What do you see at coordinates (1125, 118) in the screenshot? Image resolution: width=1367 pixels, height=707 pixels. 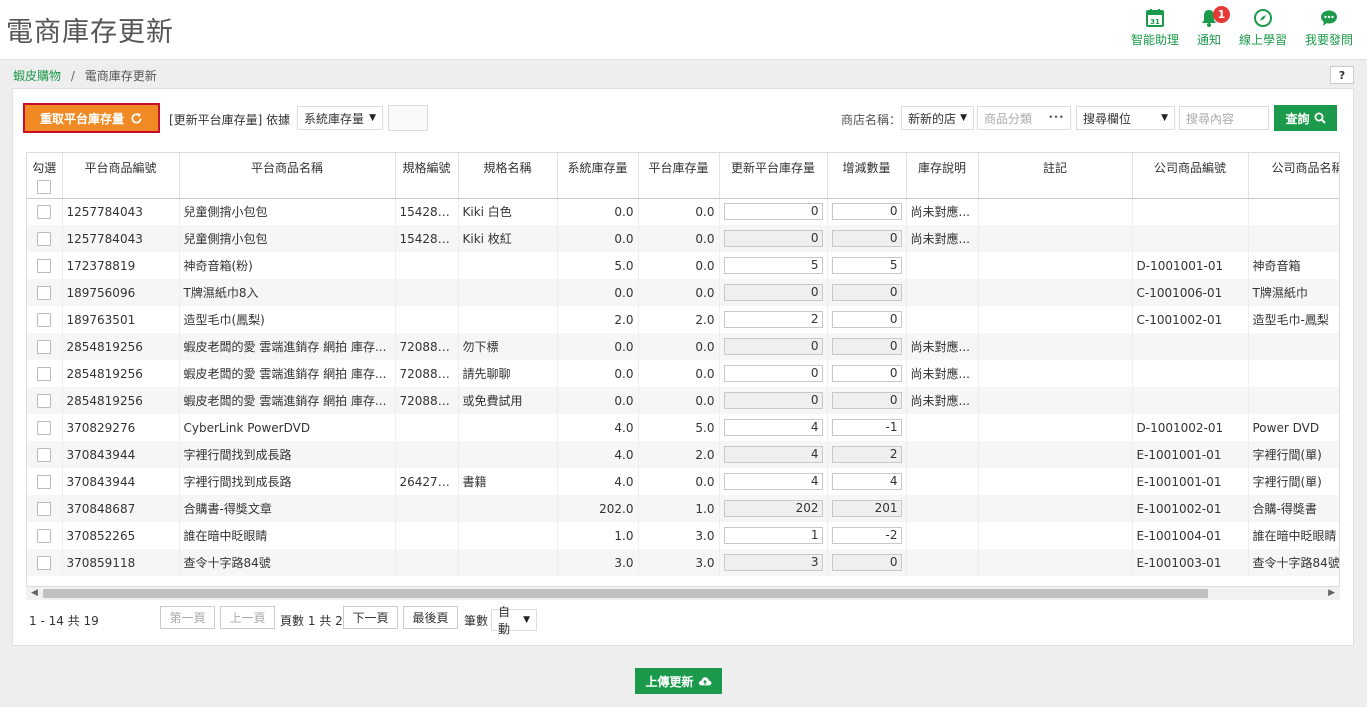 I see `search-field-select: 搜尋欄位 ▼` at bounding box center [1125, 118].